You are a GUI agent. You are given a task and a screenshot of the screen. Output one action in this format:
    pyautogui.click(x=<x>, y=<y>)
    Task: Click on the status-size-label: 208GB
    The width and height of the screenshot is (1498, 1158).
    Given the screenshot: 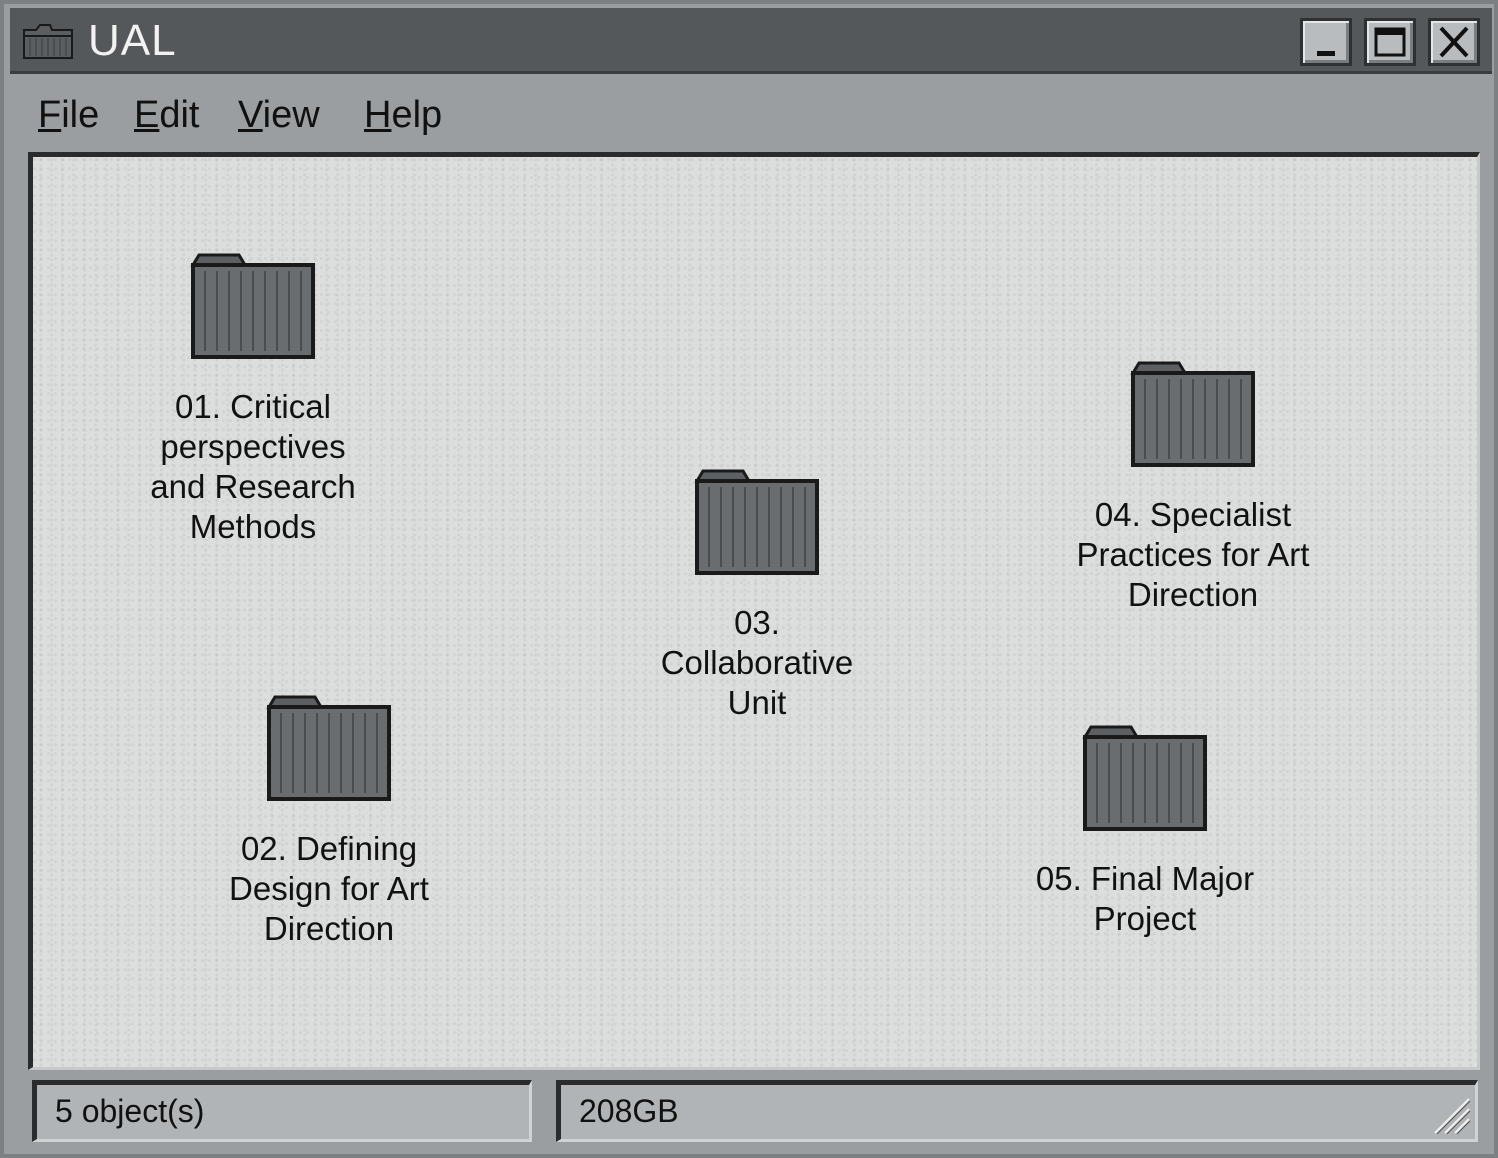 What is the action you would take?
    pyautogui.click(x=629, y=1111)
    